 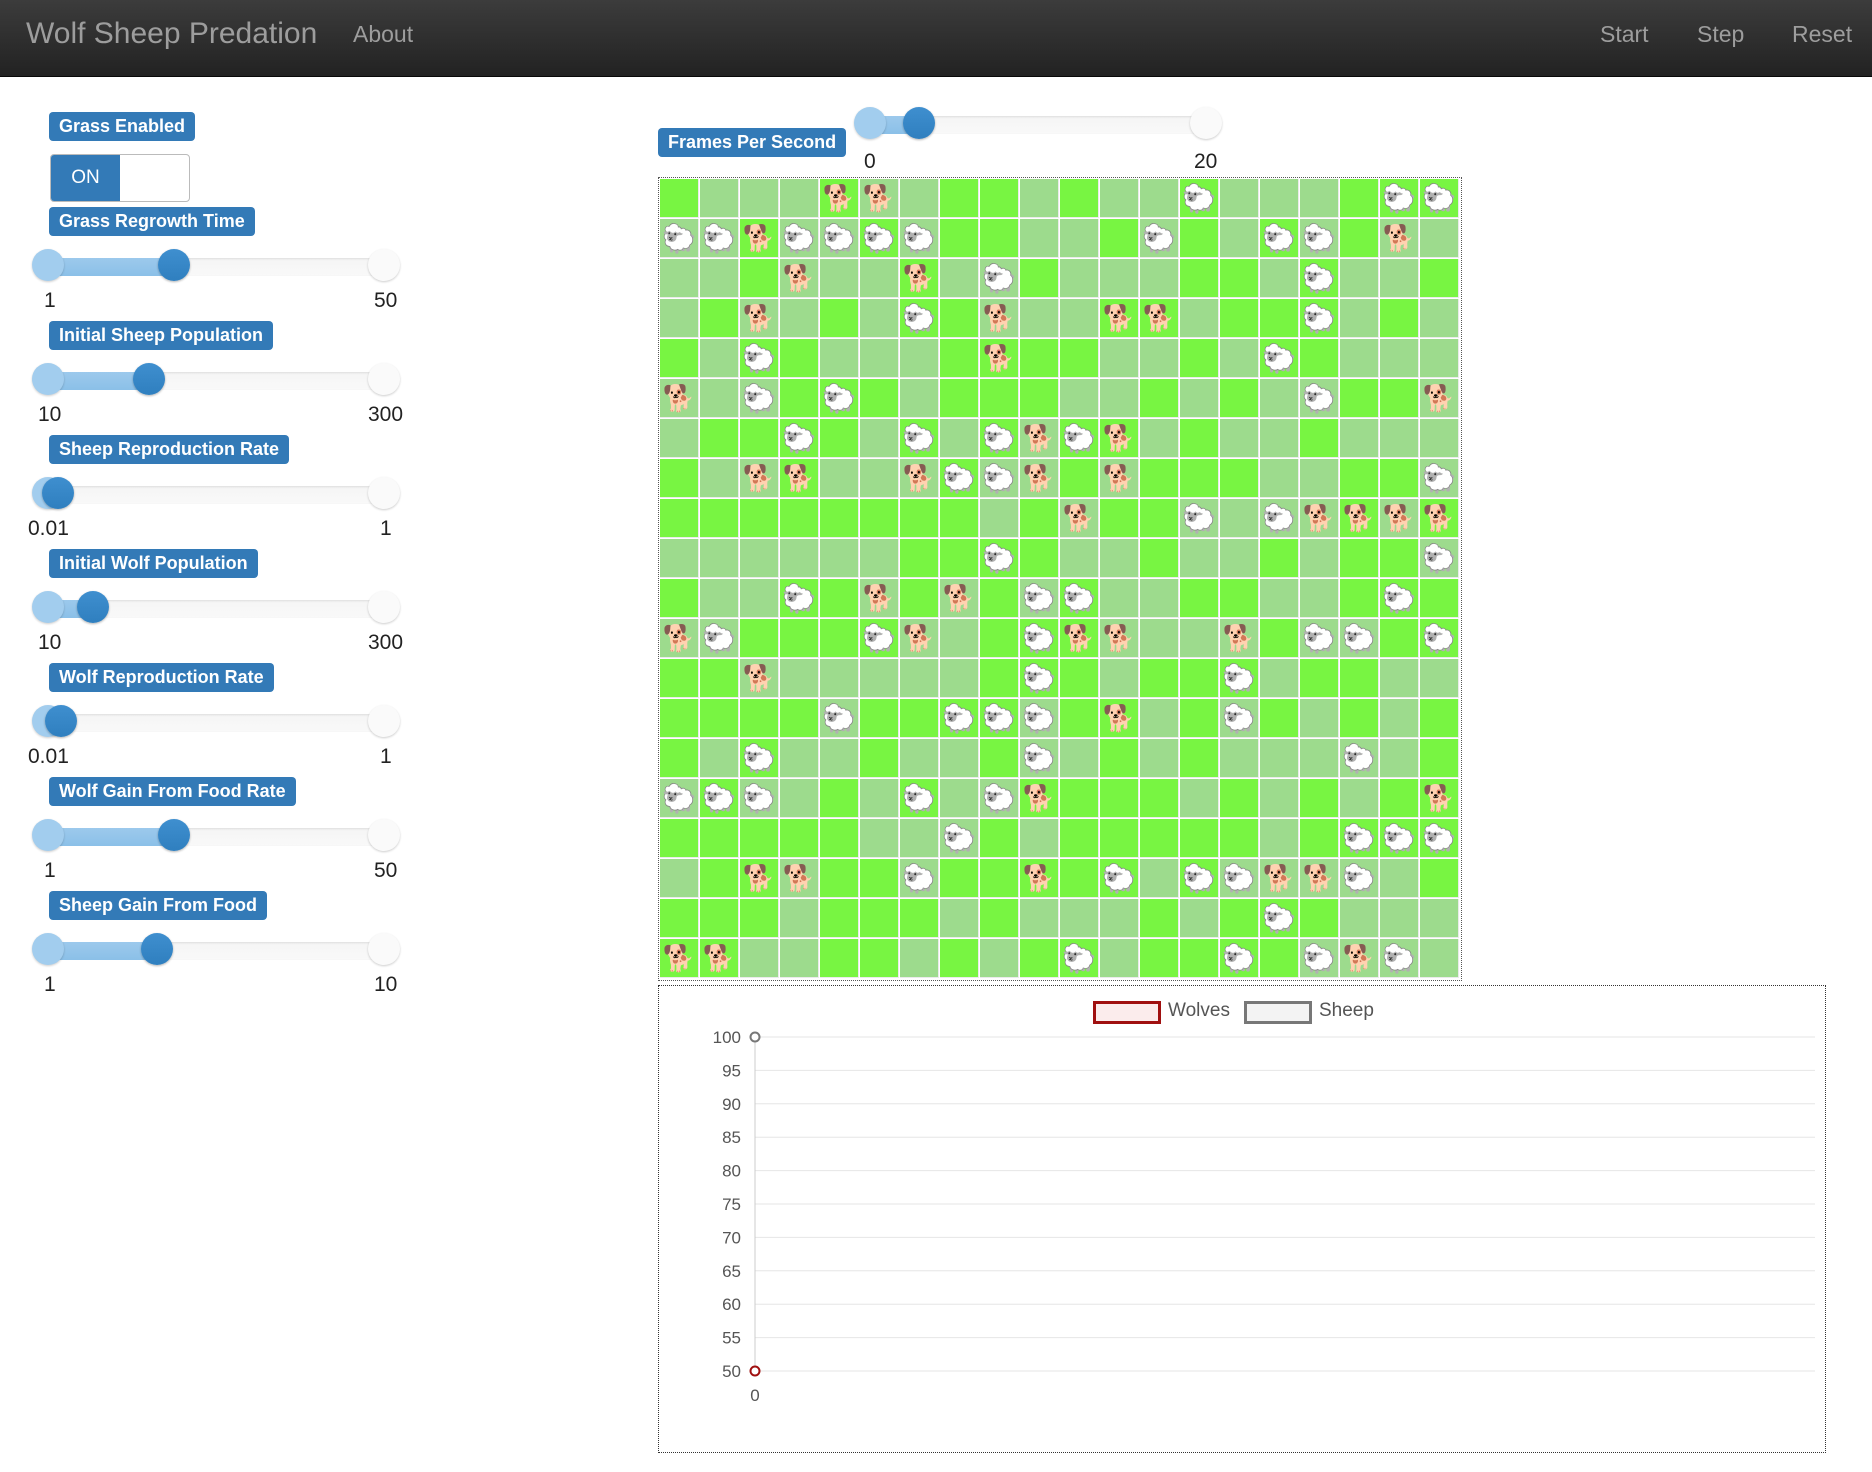 What do you see at coordinates (50, 300) in the screenshot?
I see `slider-min-label: 1` at bounding box center [50, 300].